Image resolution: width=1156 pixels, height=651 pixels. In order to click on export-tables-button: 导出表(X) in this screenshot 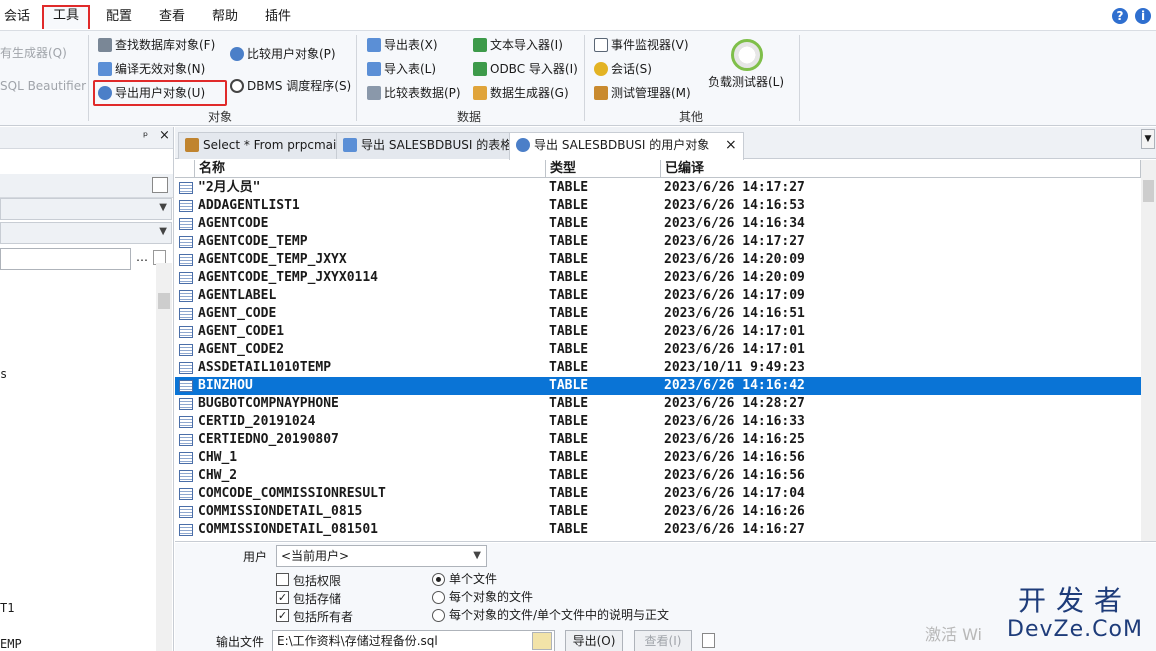, I will do `click(402, 45)`.